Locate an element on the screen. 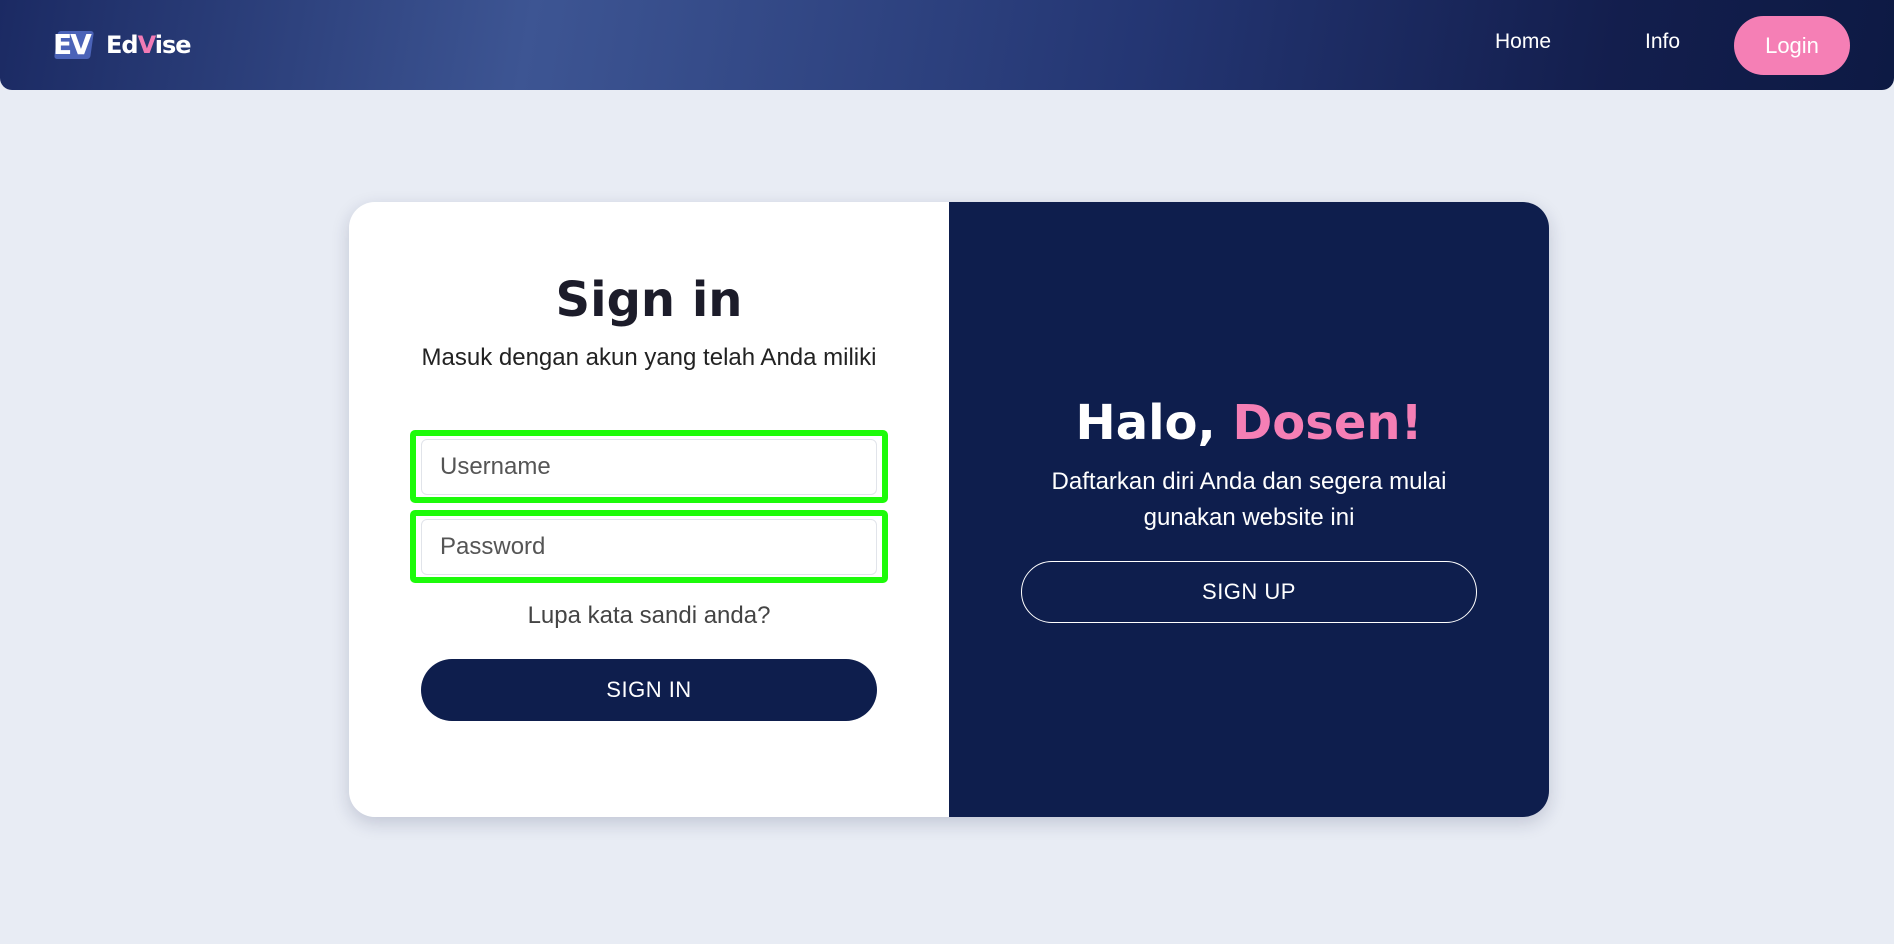  logo-icon: EV is located at coordinates (74, 45).